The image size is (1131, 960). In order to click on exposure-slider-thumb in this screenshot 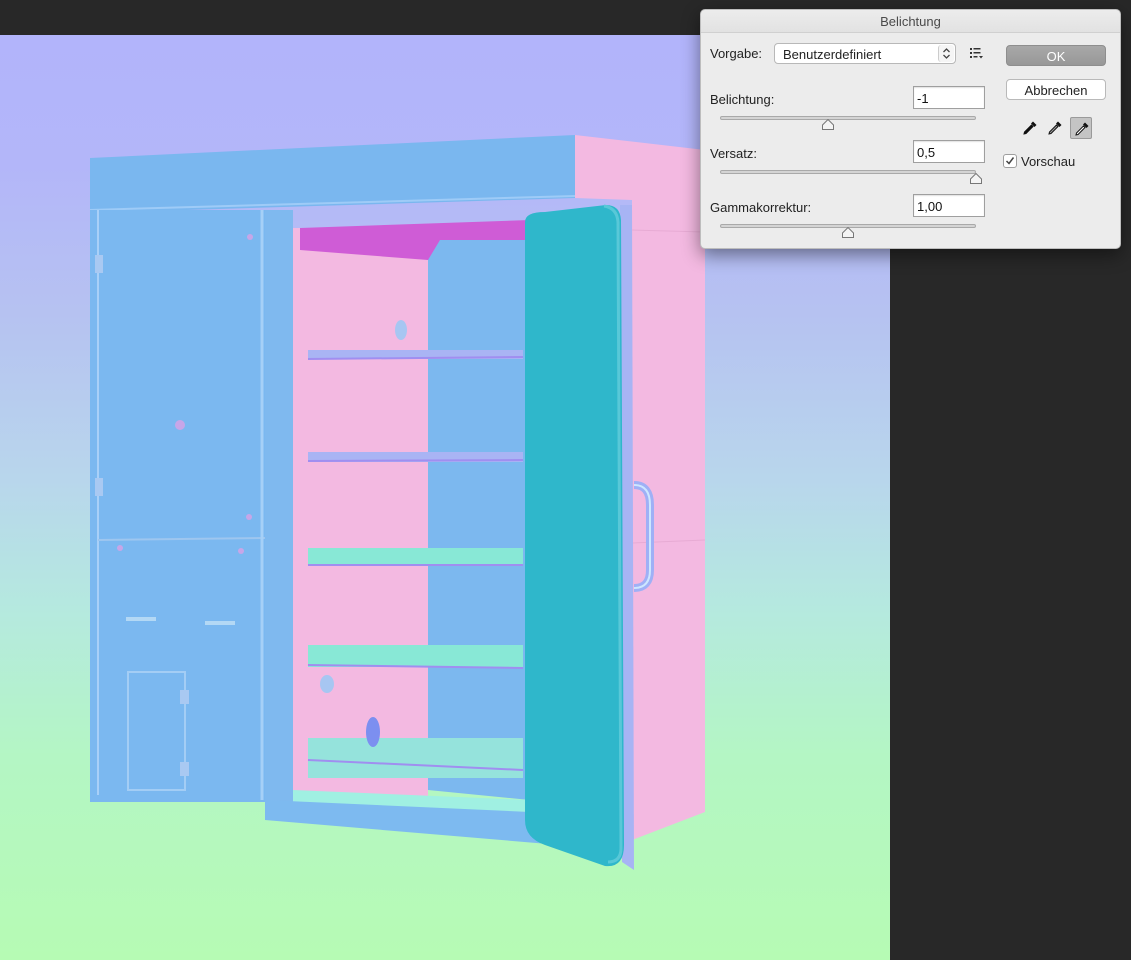, I will do `click(828, 124)`.